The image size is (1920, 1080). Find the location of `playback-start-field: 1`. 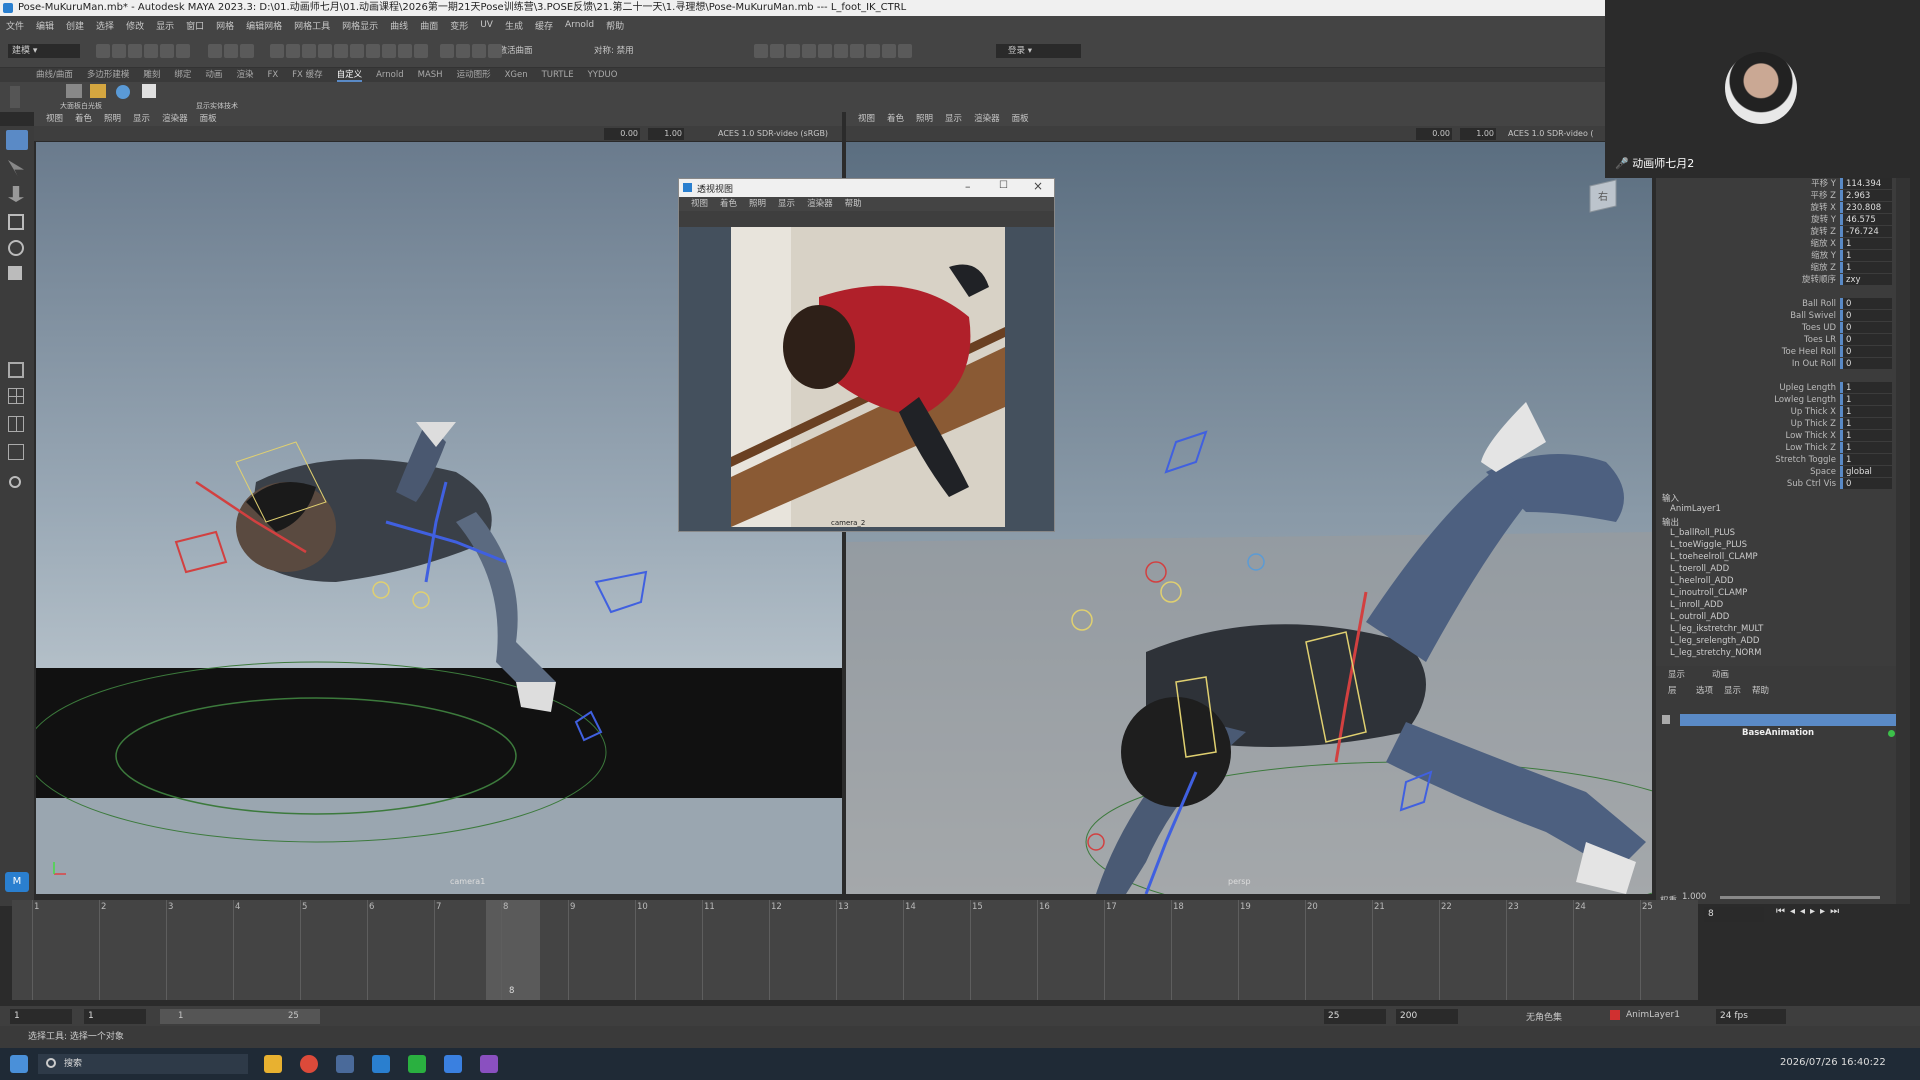

playback-start-field: 1 is located at coordinates (115, 1016).